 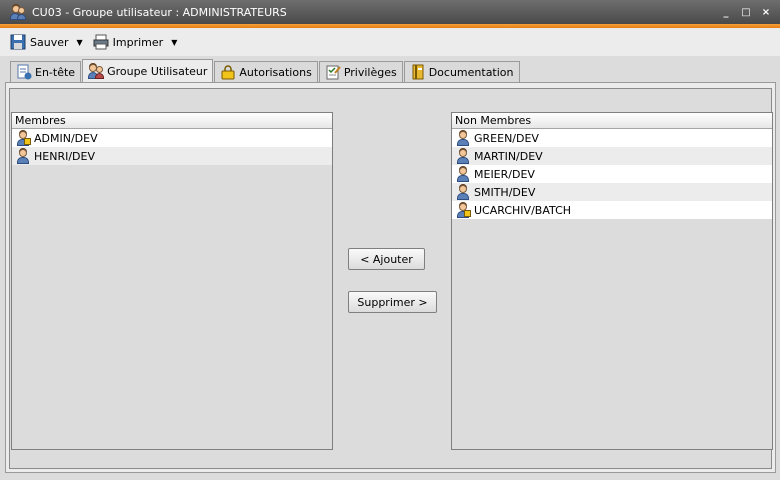 What do you see at coordinates (612, 138) in the screenshot?
I see `list-item: GREEN/DEV` at bounding box center [612, 138].